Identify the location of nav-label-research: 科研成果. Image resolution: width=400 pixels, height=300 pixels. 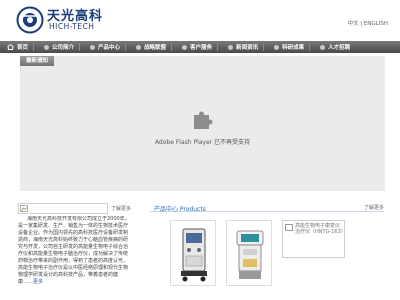
(293, 48).